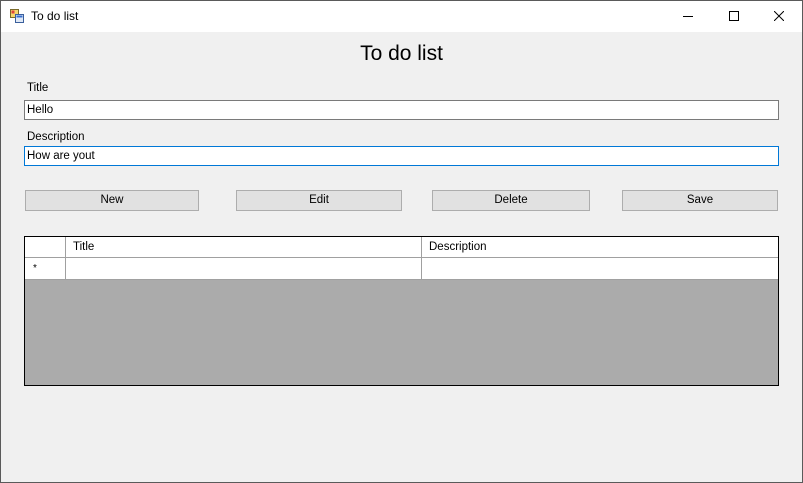 The height and width of the screenshot is (483, 803). What do you see at coordinates (45, 268) in the screenshot?
I see `new-row-marker: *` at bounding box center [45, 268].